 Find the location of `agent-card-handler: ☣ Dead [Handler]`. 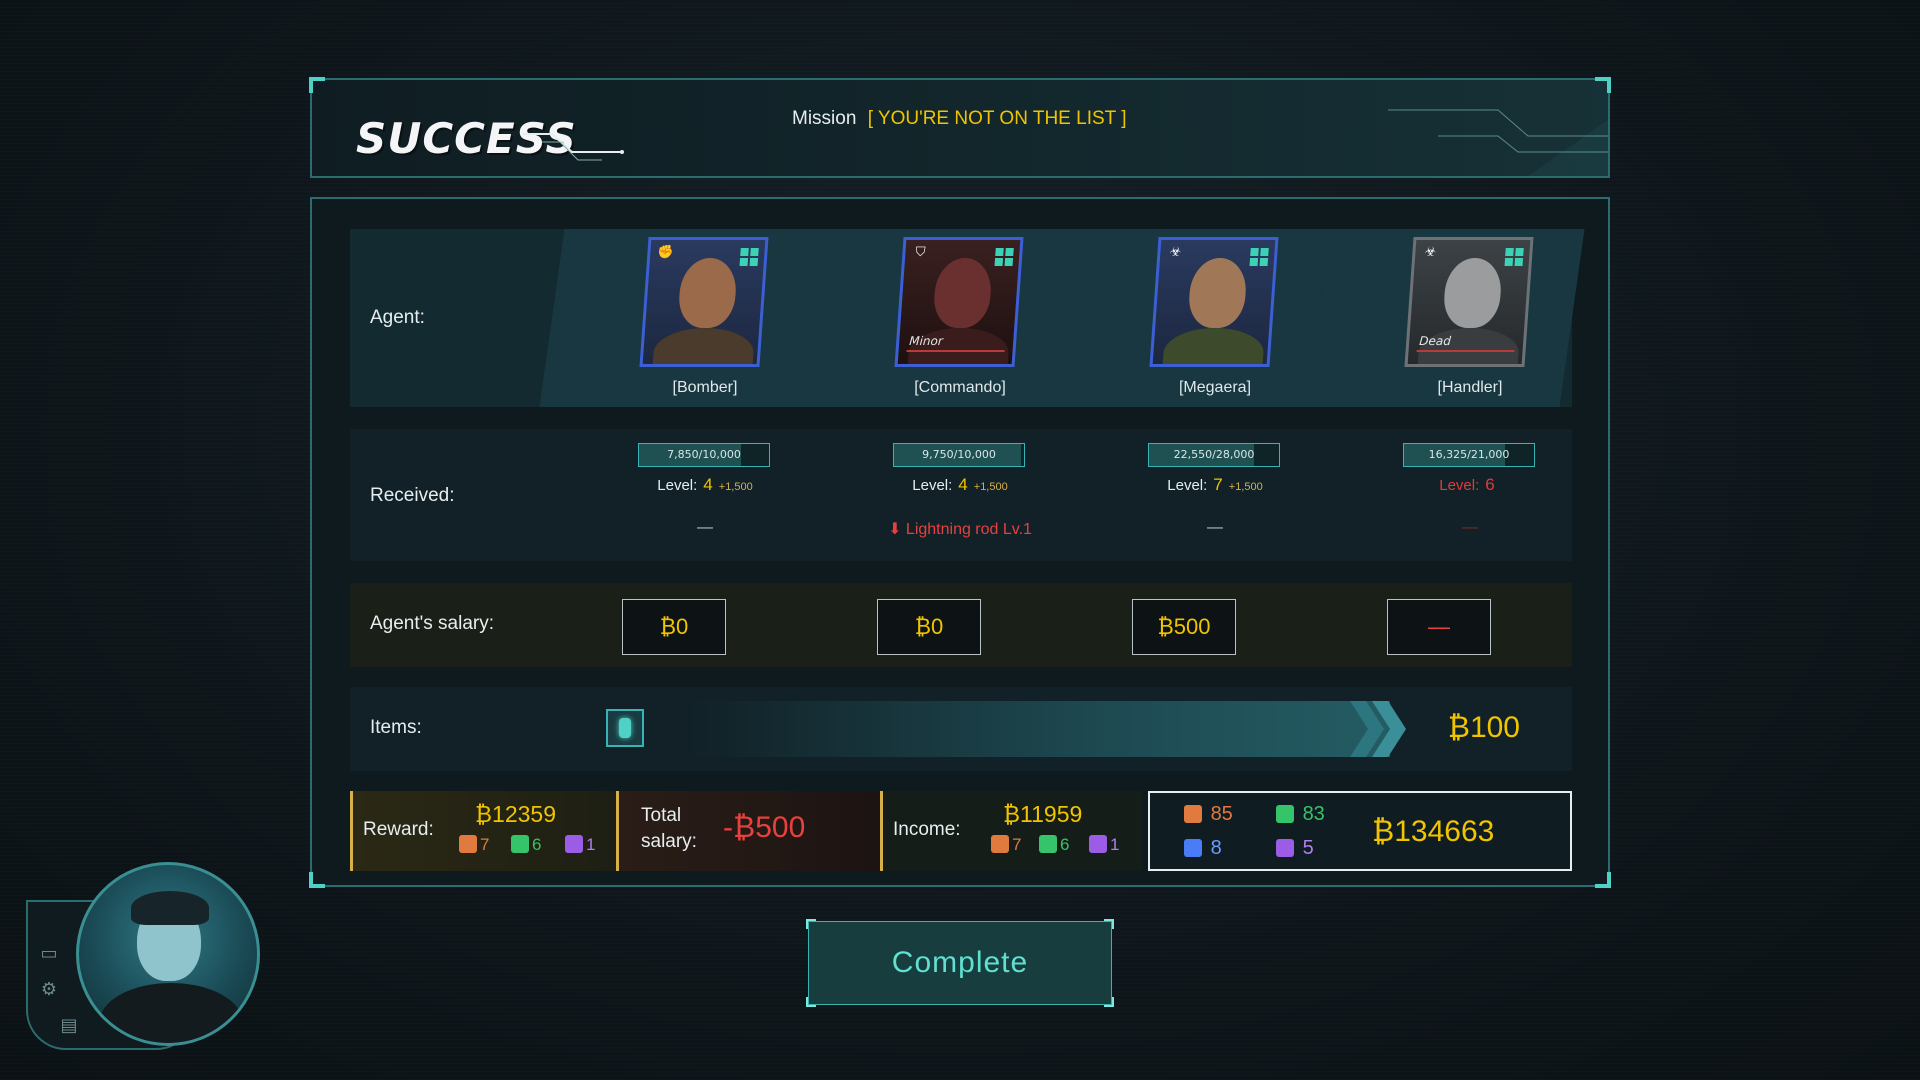

agent-card-handler: ☣ Dead [Handler] is located at coordinates (1465, 318).